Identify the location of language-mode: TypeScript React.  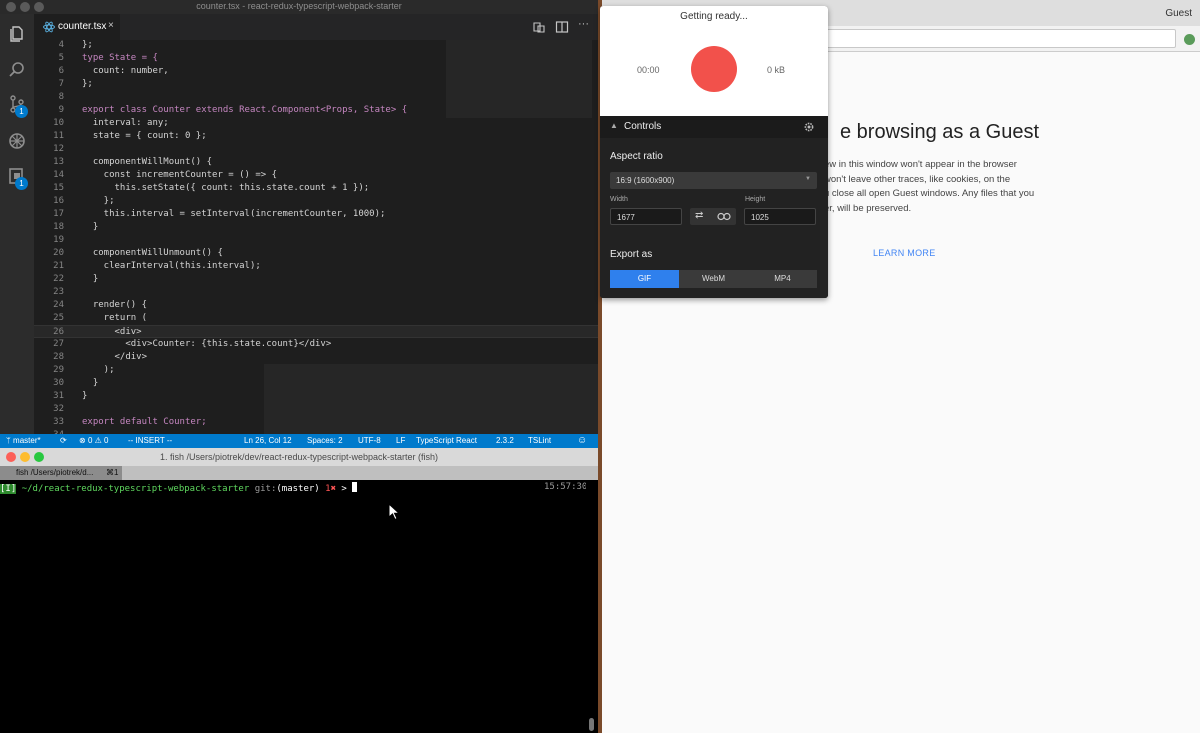
(446, 440).